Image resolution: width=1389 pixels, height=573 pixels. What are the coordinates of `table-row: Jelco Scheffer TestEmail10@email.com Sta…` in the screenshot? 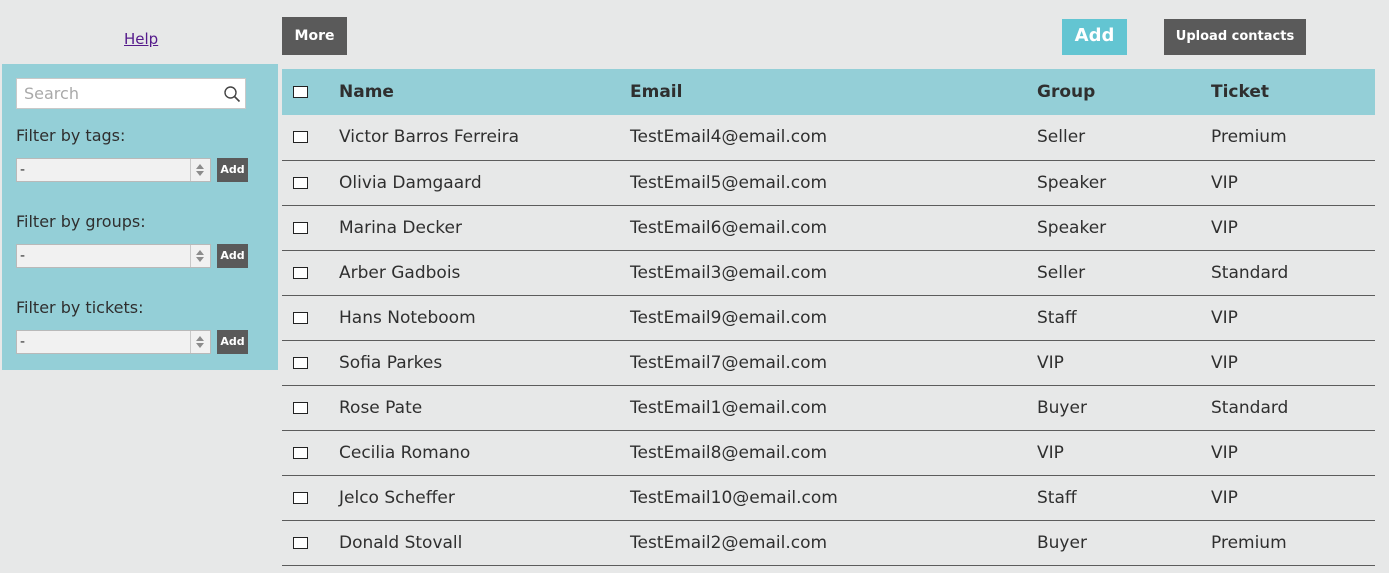 It's located at (828, 497).